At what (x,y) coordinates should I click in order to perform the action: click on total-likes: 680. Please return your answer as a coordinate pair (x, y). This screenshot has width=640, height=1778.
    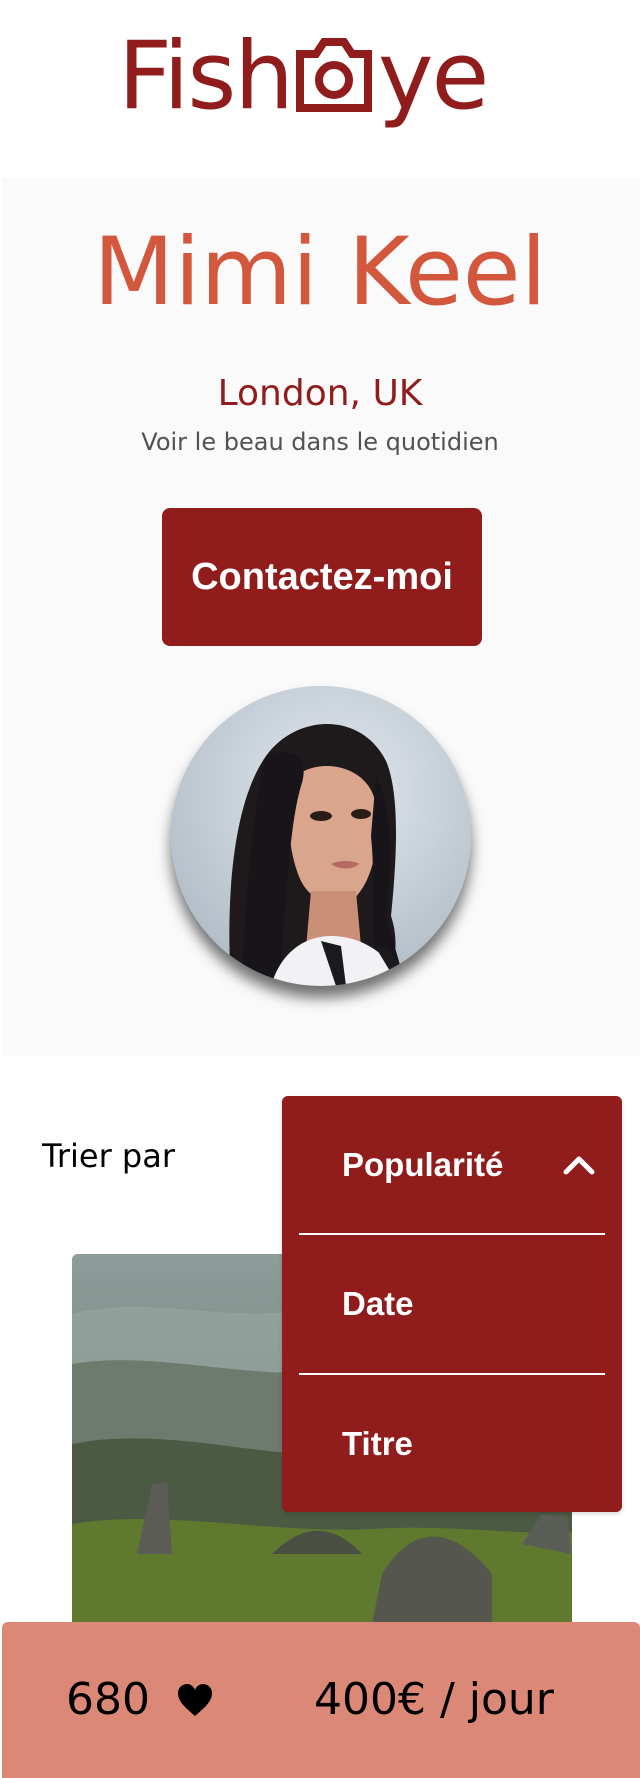
    Looking at the image, I should click on (108, 1699).